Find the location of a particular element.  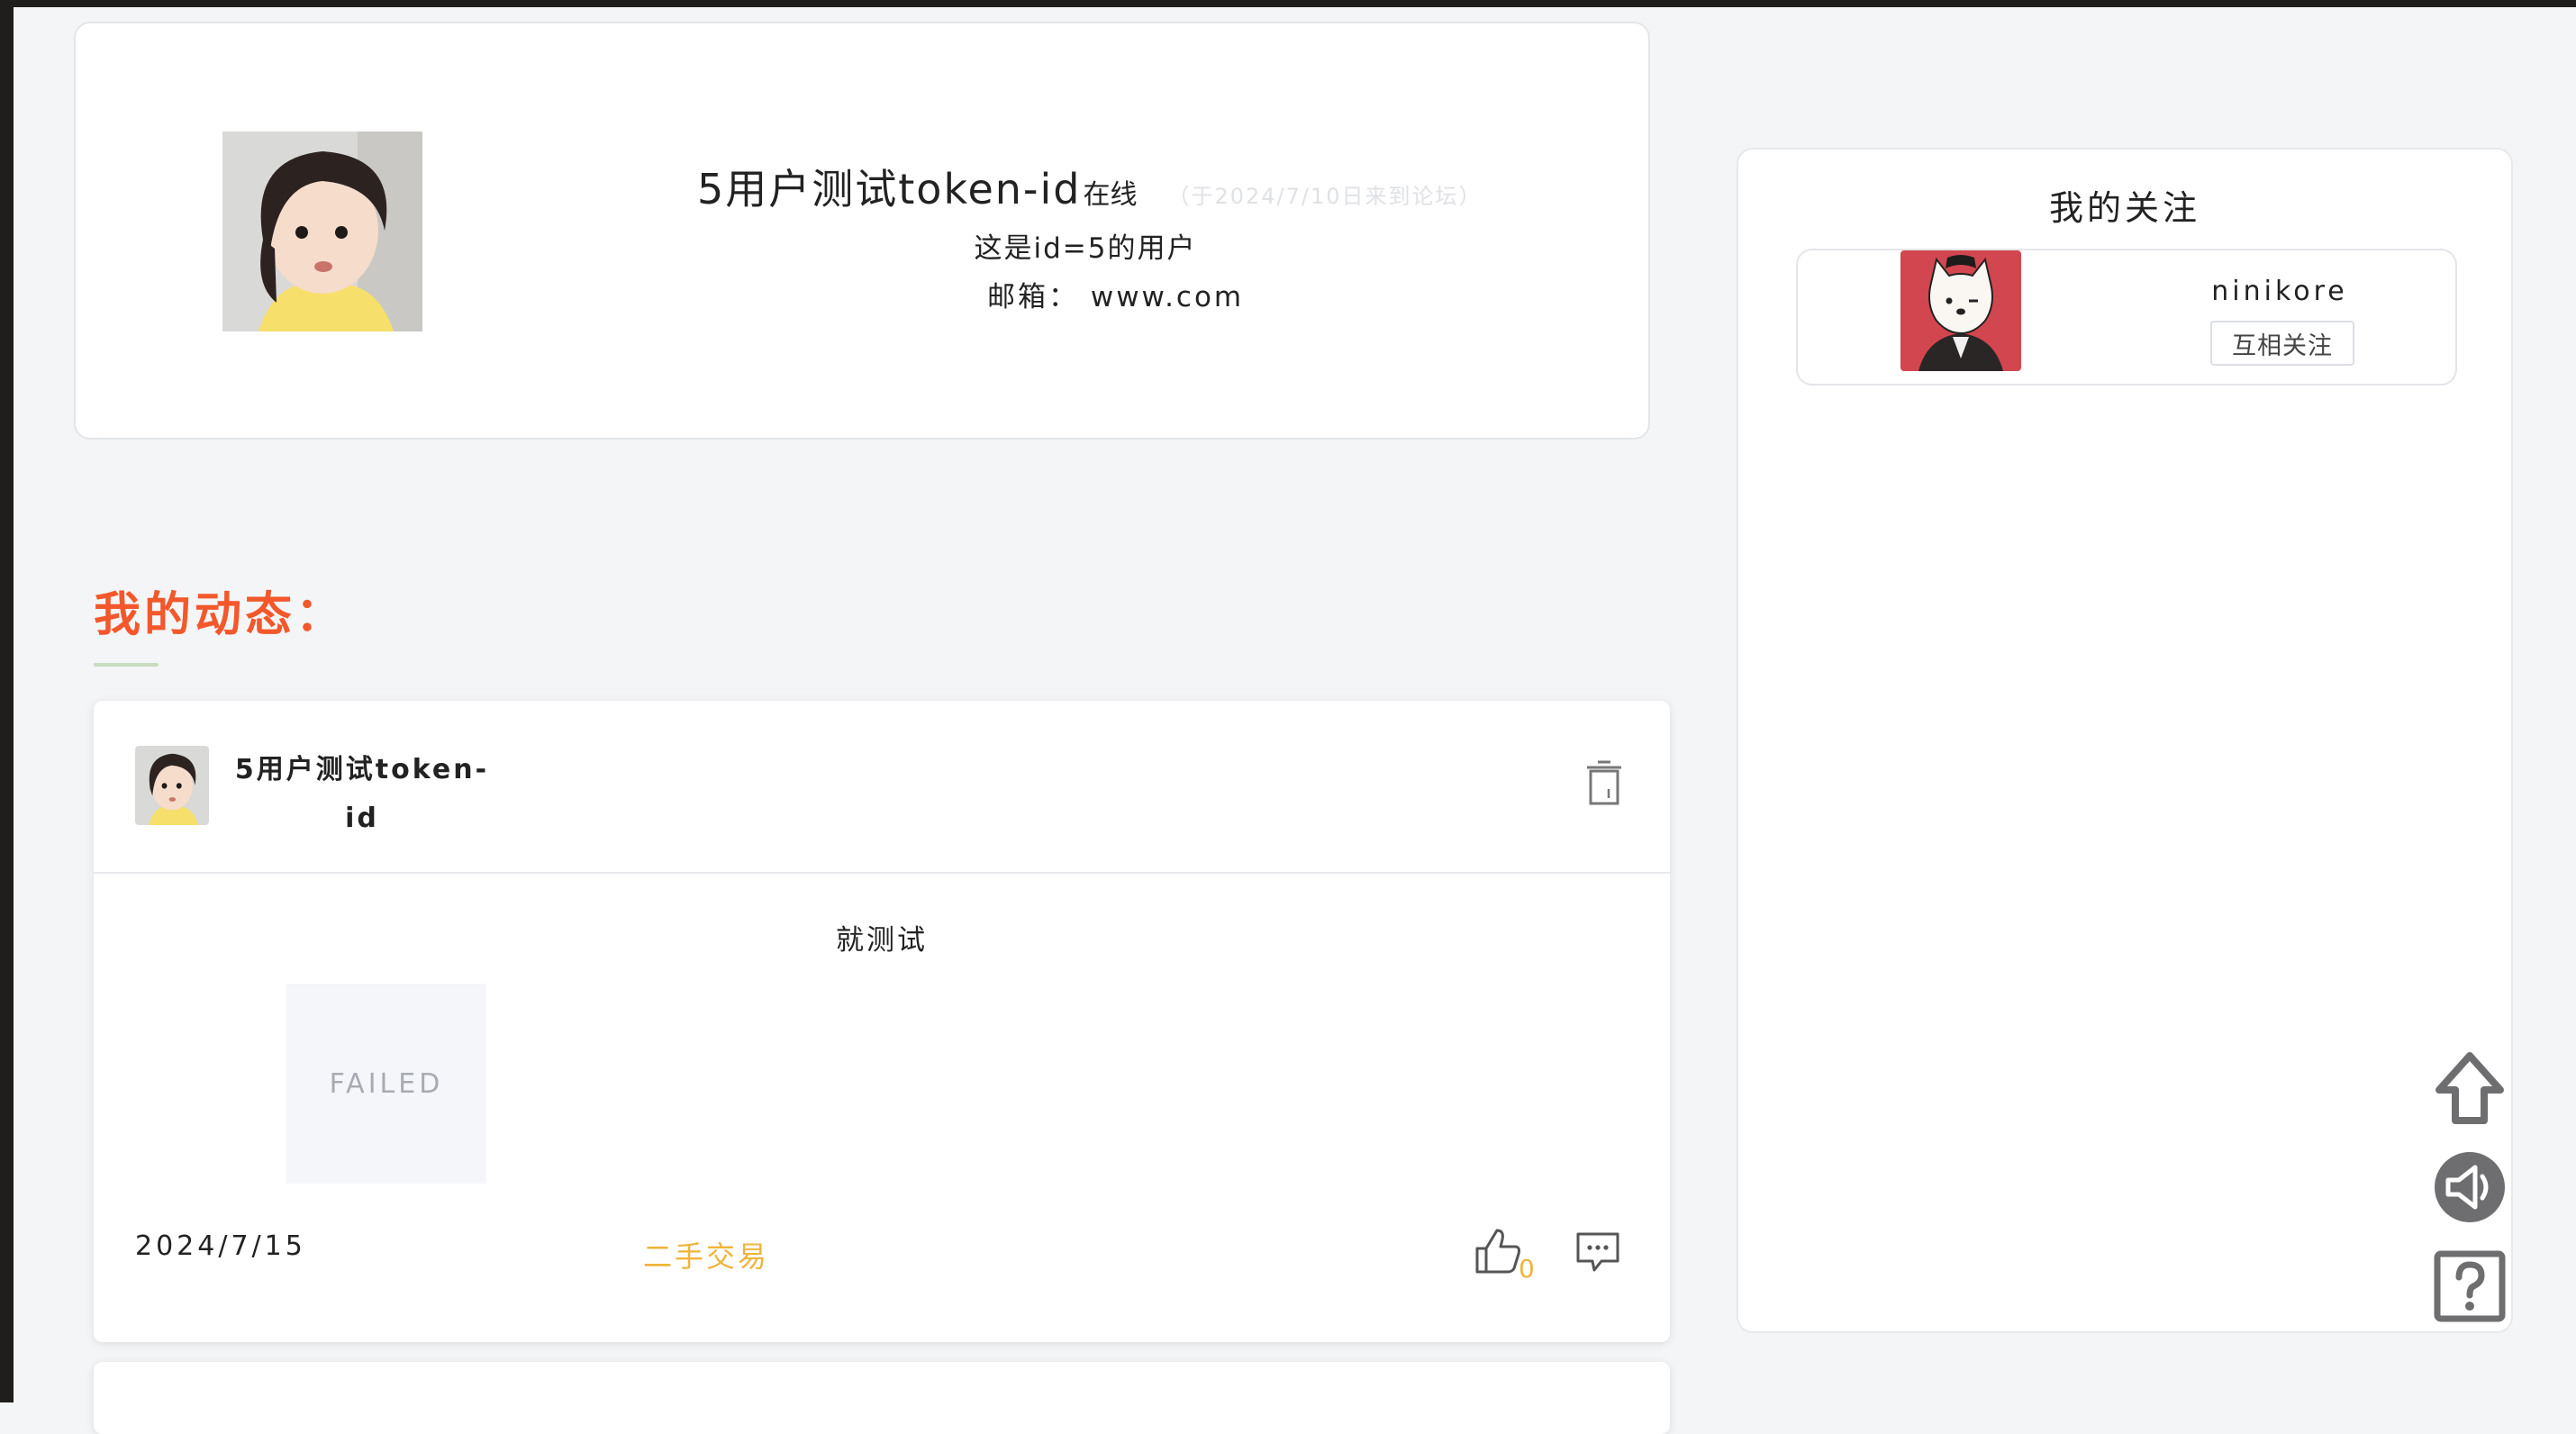

arrow-up-icon is located at coordinates (2470, 1088).